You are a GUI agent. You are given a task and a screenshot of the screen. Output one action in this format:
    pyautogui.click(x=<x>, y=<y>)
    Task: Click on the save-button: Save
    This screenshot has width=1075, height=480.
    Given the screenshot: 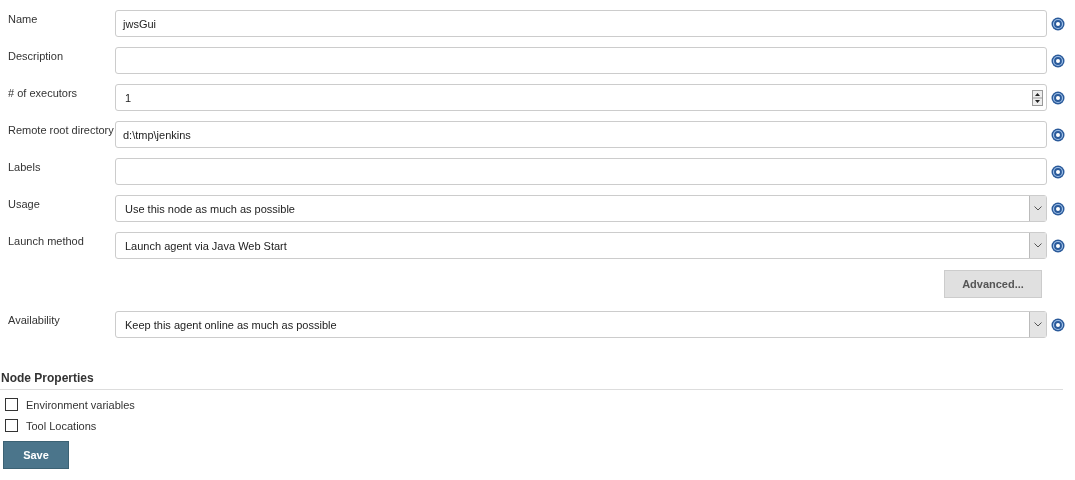 What is the action you would take?
    pyautogui.click(x=36, y=455)
    